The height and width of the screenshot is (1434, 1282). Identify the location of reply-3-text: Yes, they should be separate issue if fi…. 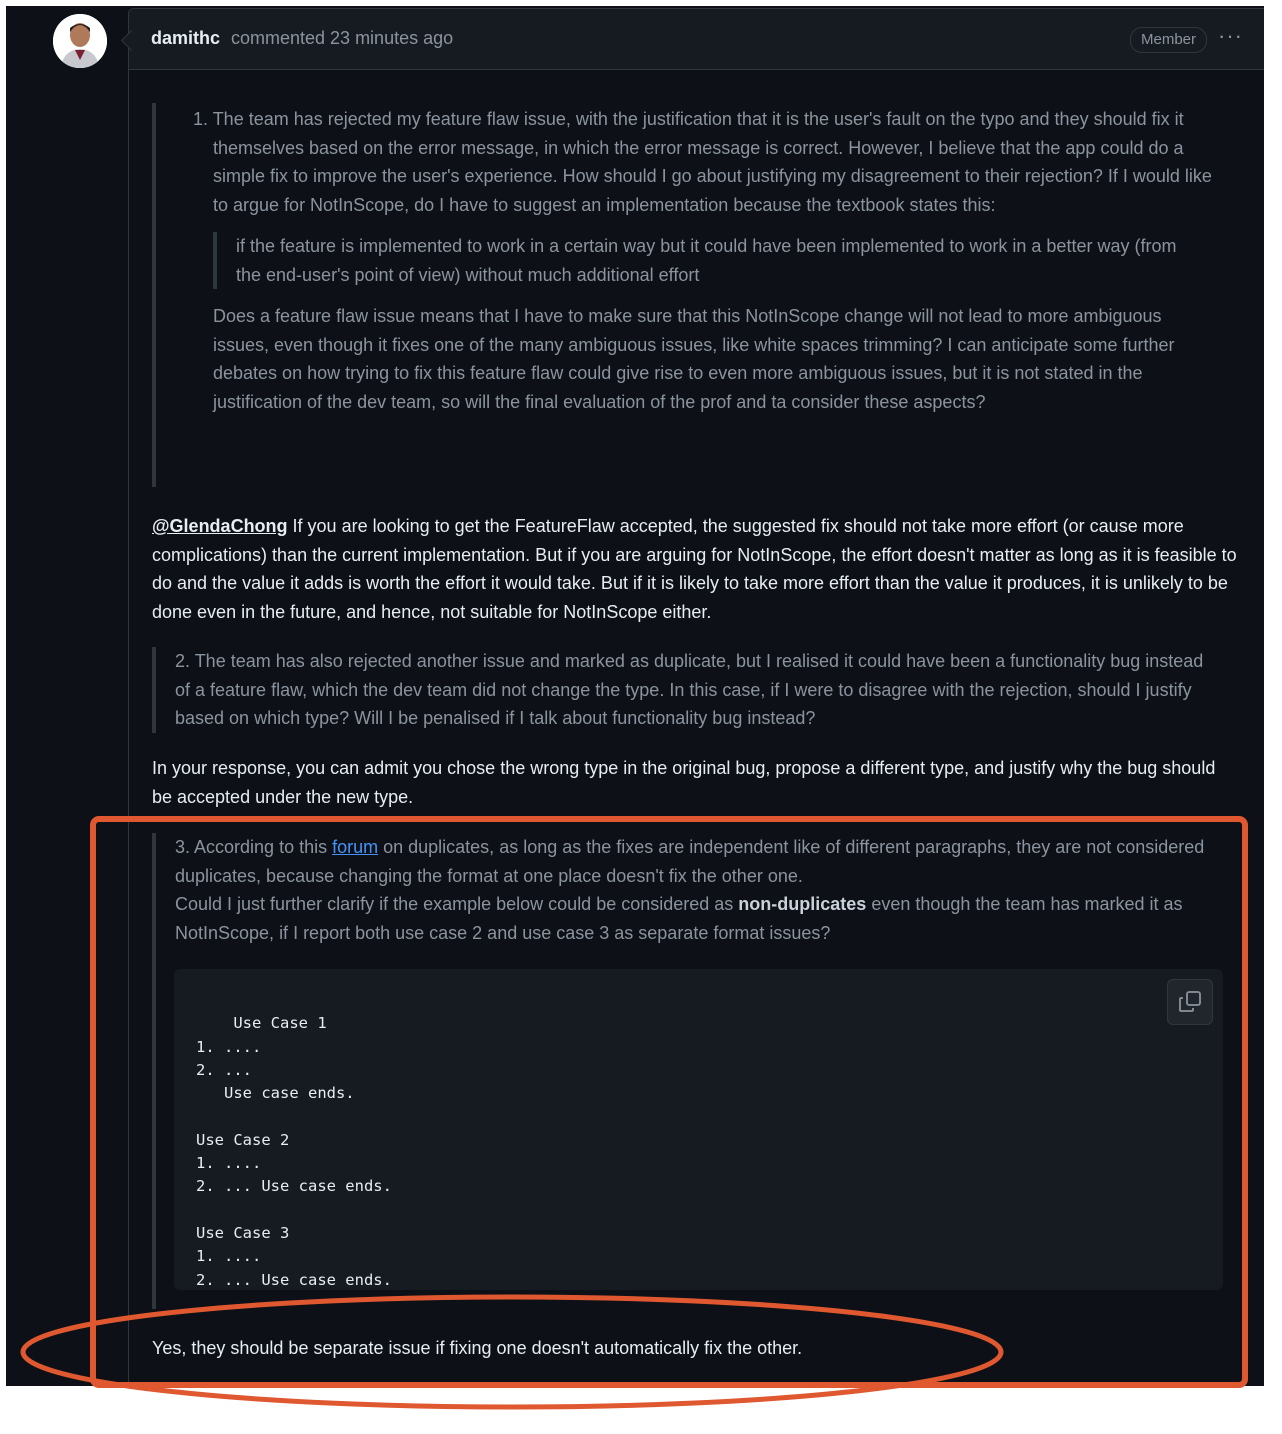
(477, 1348).